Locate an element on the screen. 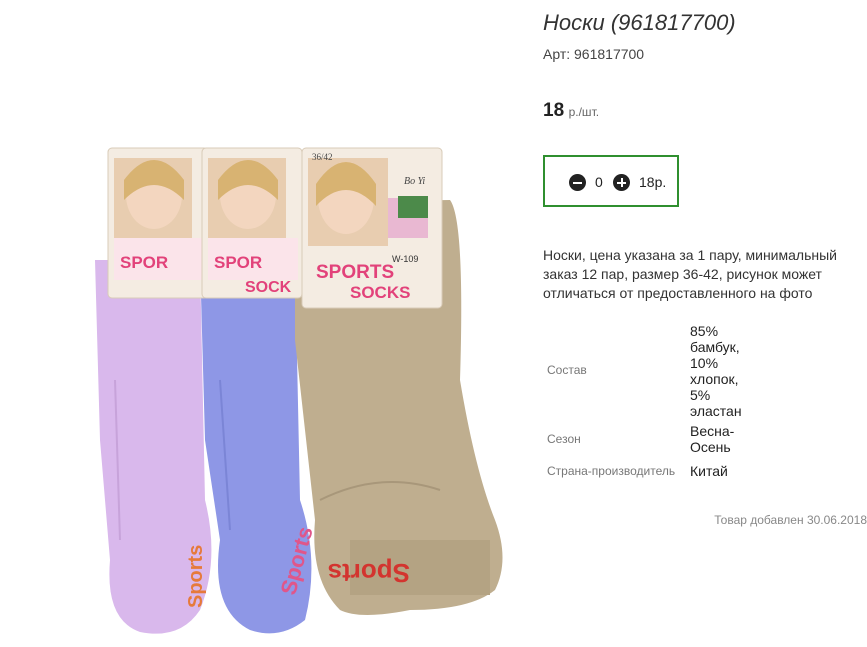  product-title: Носки (961817700) is located at coordinates (639, 22).